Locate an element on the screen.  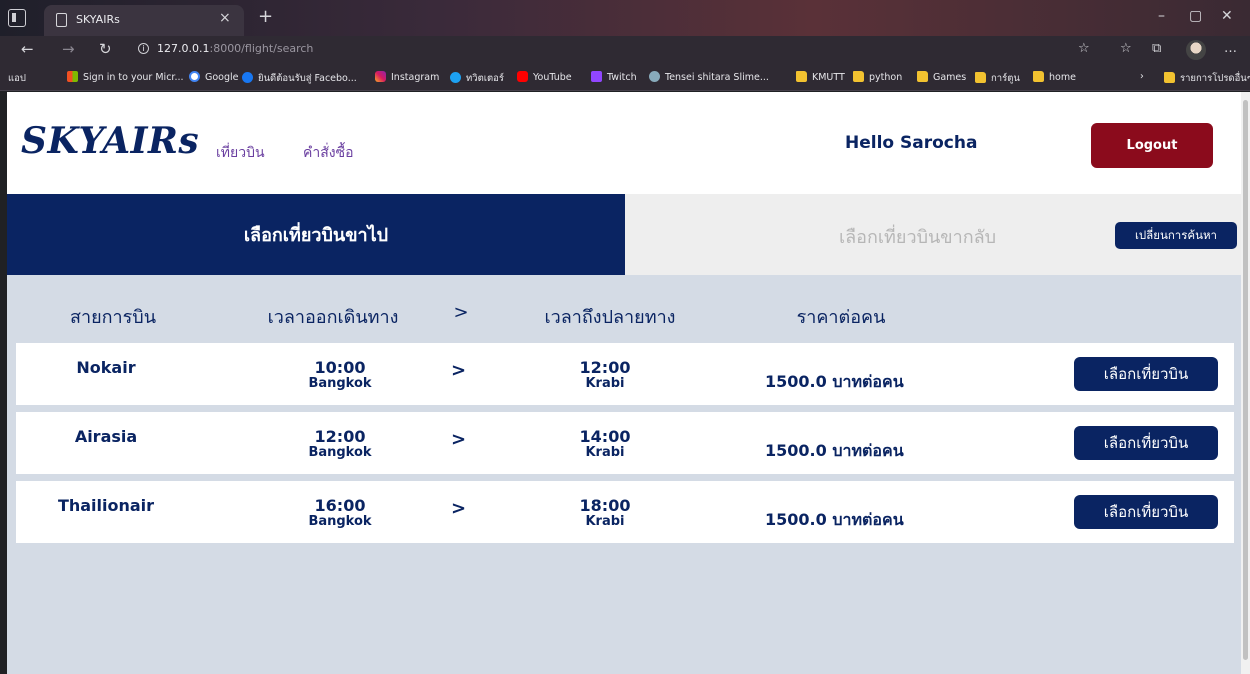
column-header-price: ราคาต่อคน is located at coordinates (841, 317).